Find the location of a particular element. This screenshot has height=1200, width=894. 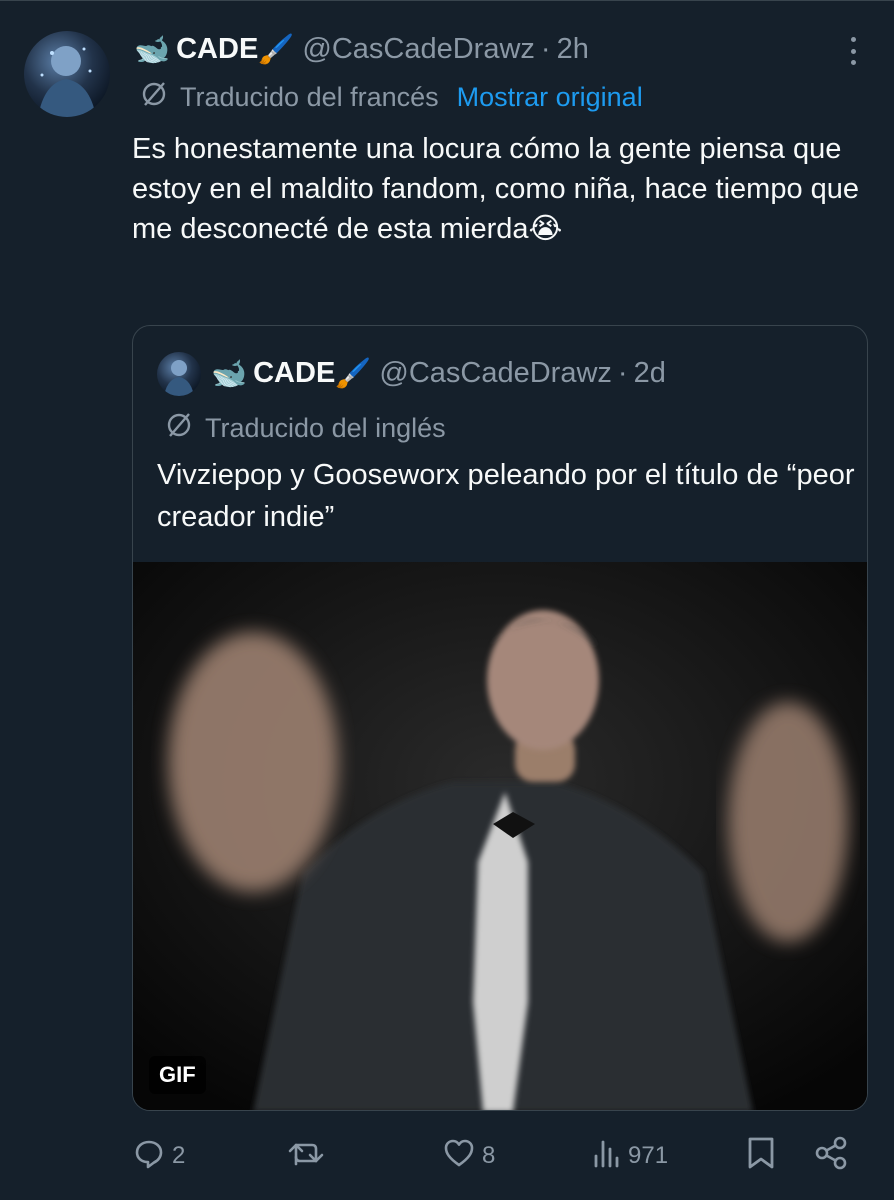

views-button: 971 is located at coordinates (630, 1156).